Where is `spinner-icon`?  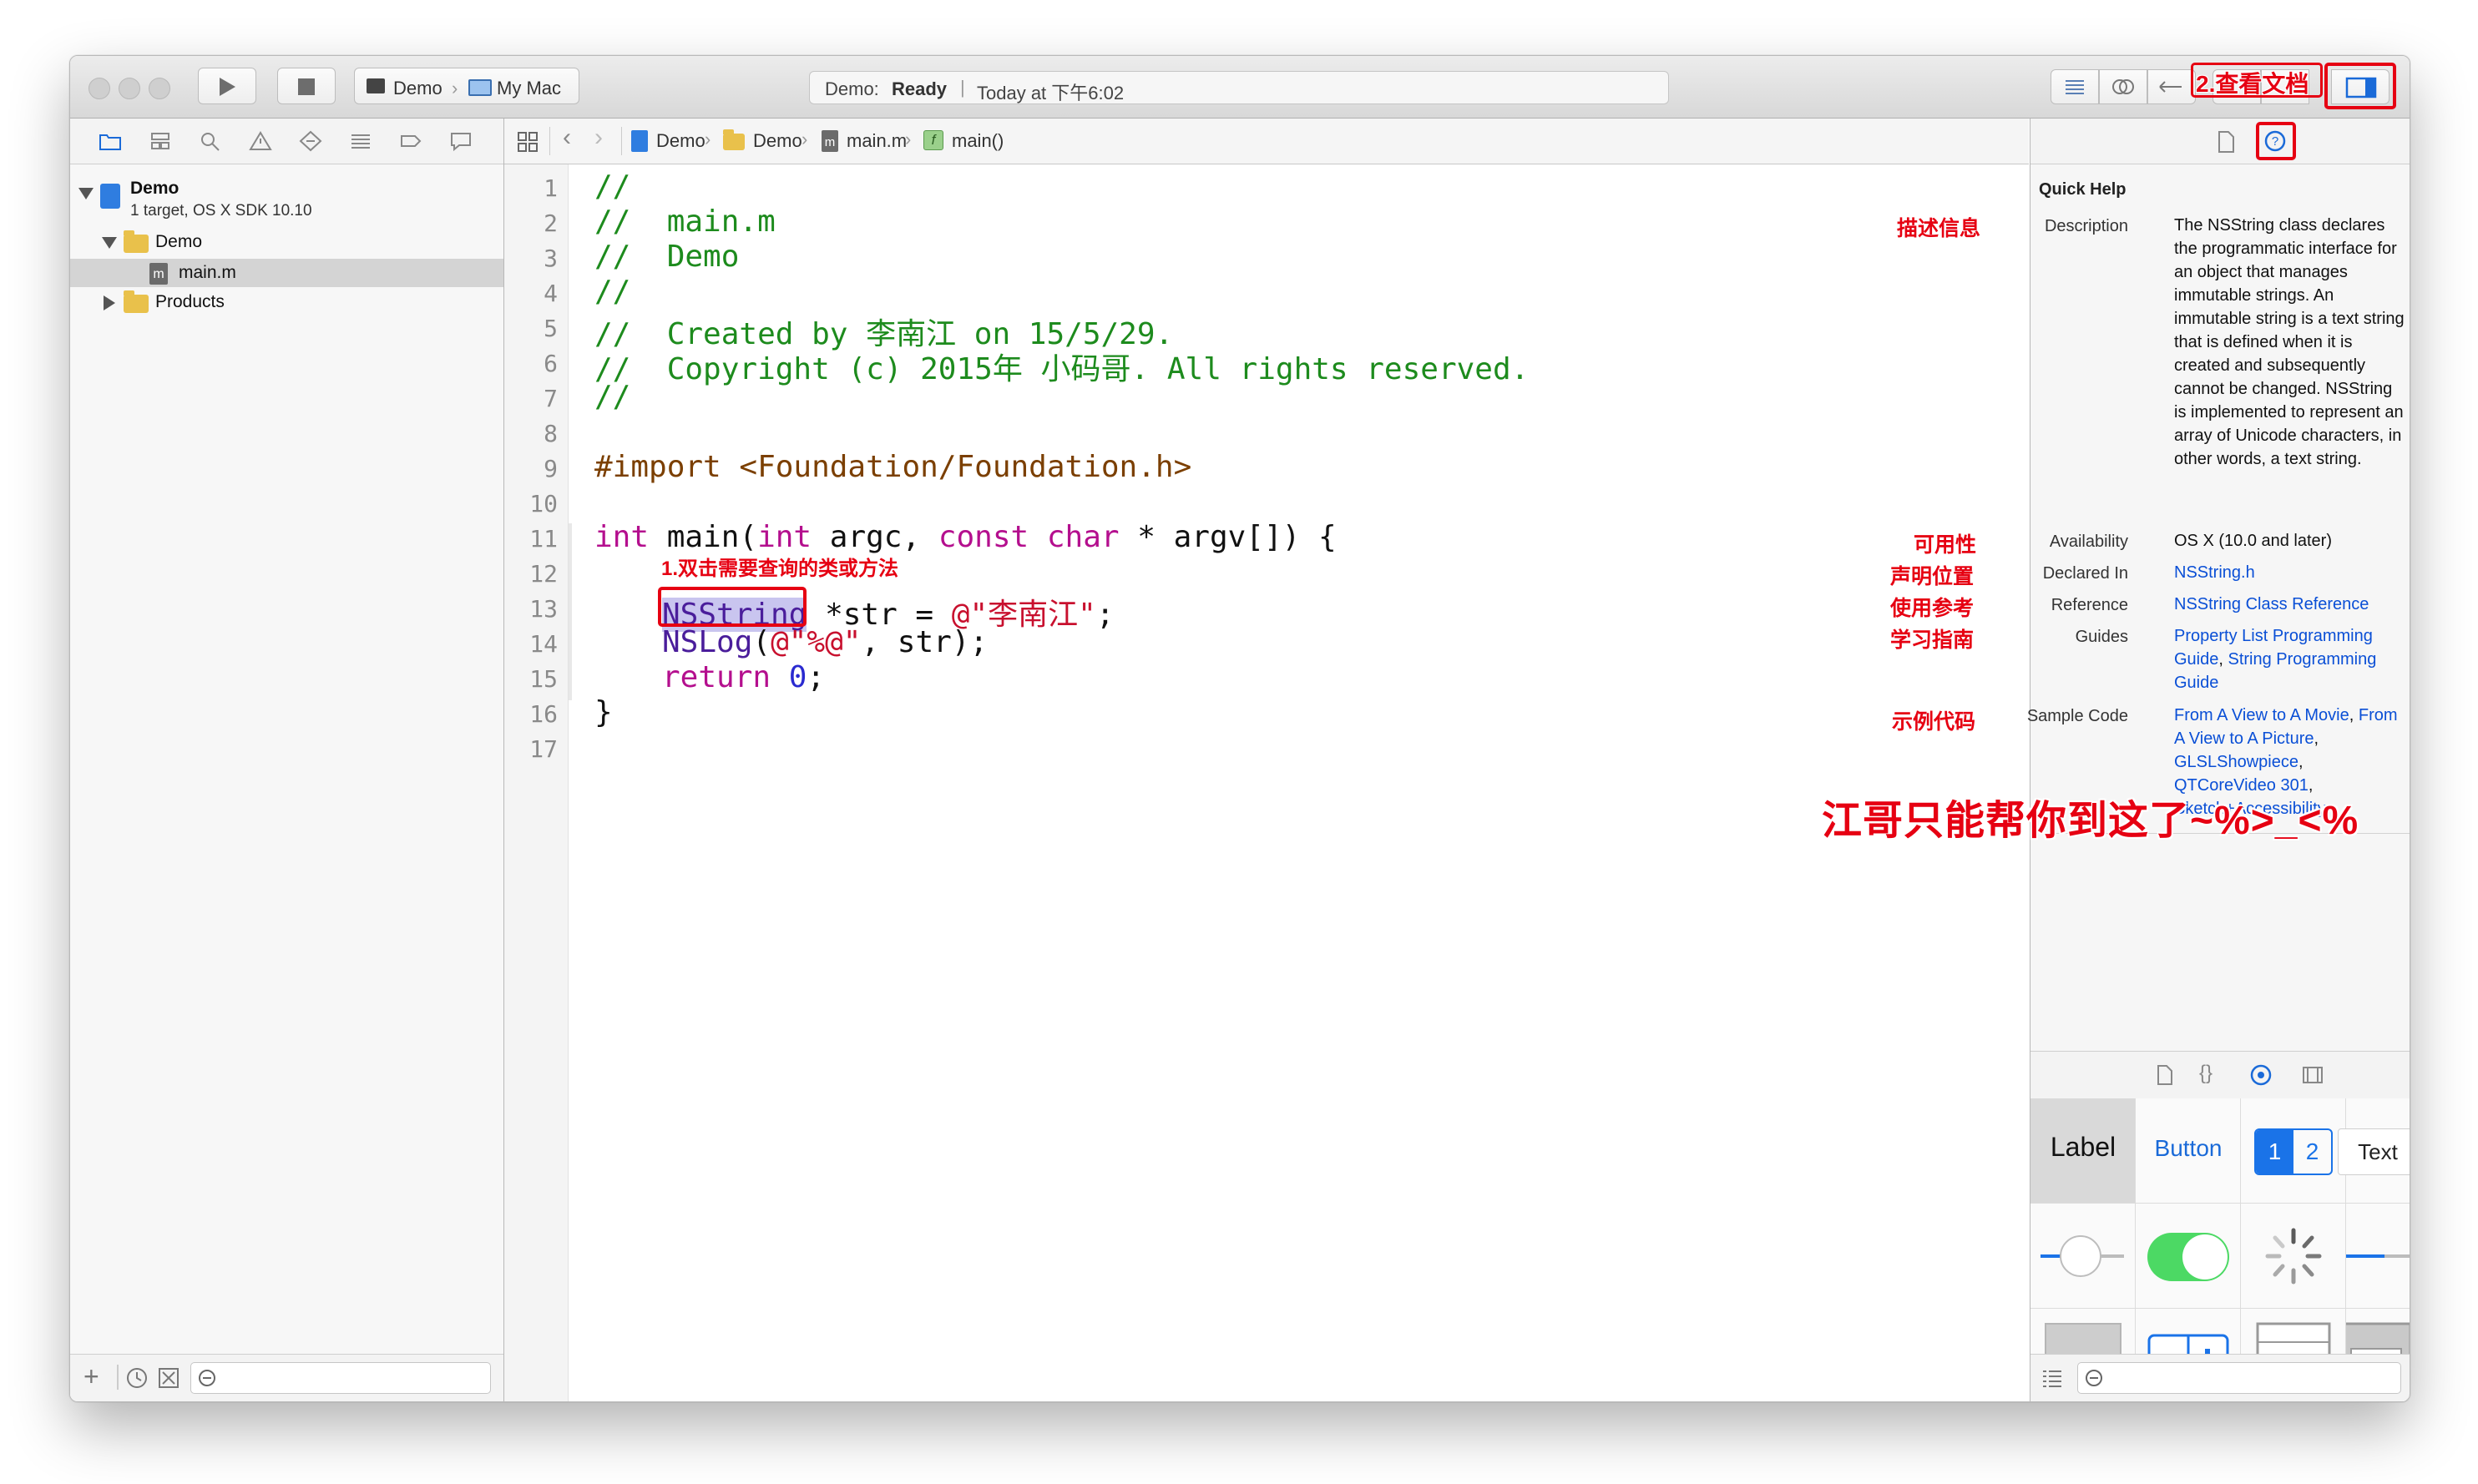 spinner-icon is located at coordinates (2293, 1256).